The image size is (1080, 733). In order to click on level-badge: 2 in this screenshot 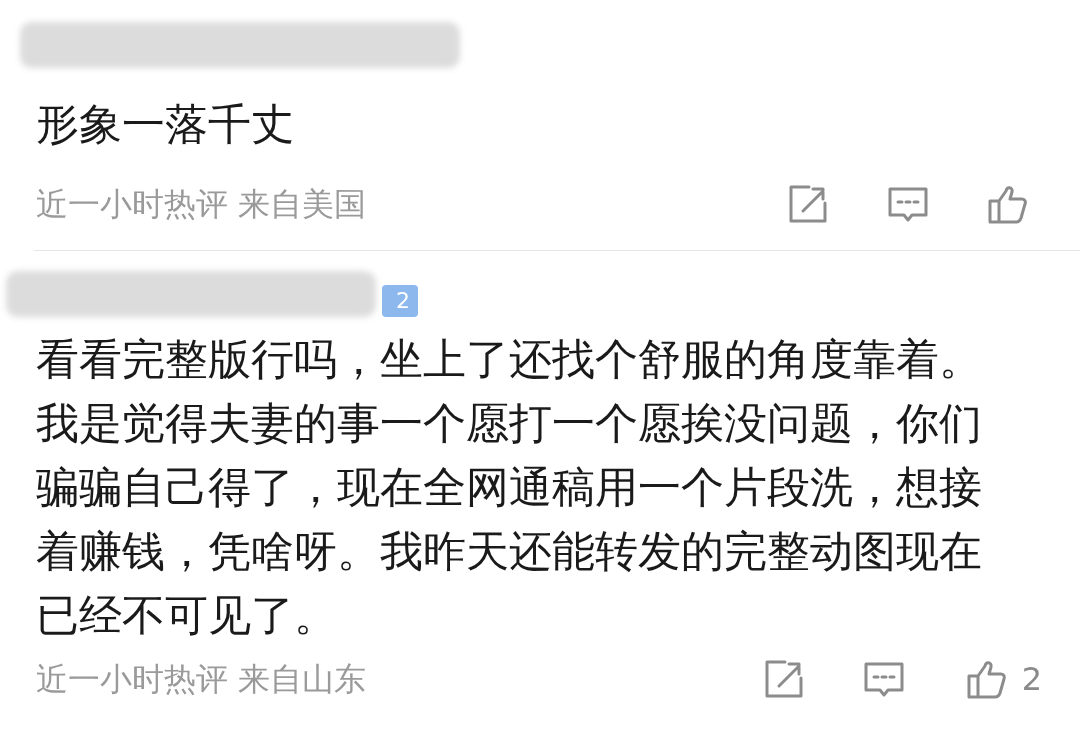, I will do `click(400, 301)`.